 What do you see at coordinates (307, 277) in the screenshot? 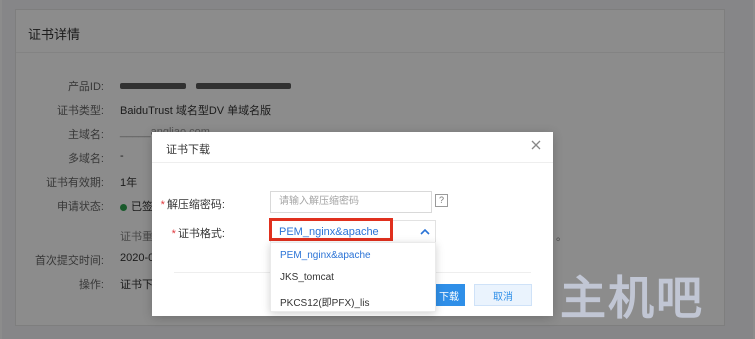
I see `dropdown-option: JKS_tomcat` at bounding box center [307, 277].